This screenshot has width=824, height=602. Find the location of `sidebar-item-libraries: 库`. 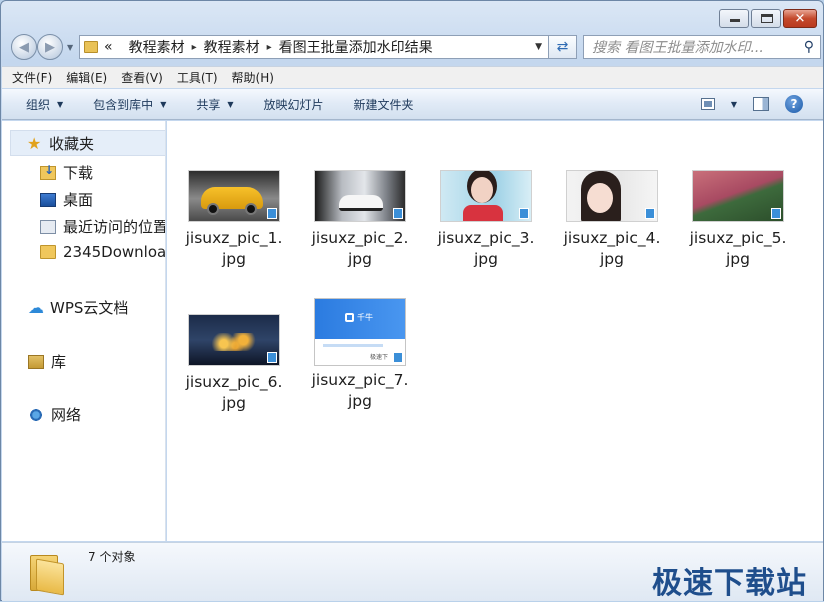

sidebar-item-libraries: 库 is located at coordinates (47, 361).